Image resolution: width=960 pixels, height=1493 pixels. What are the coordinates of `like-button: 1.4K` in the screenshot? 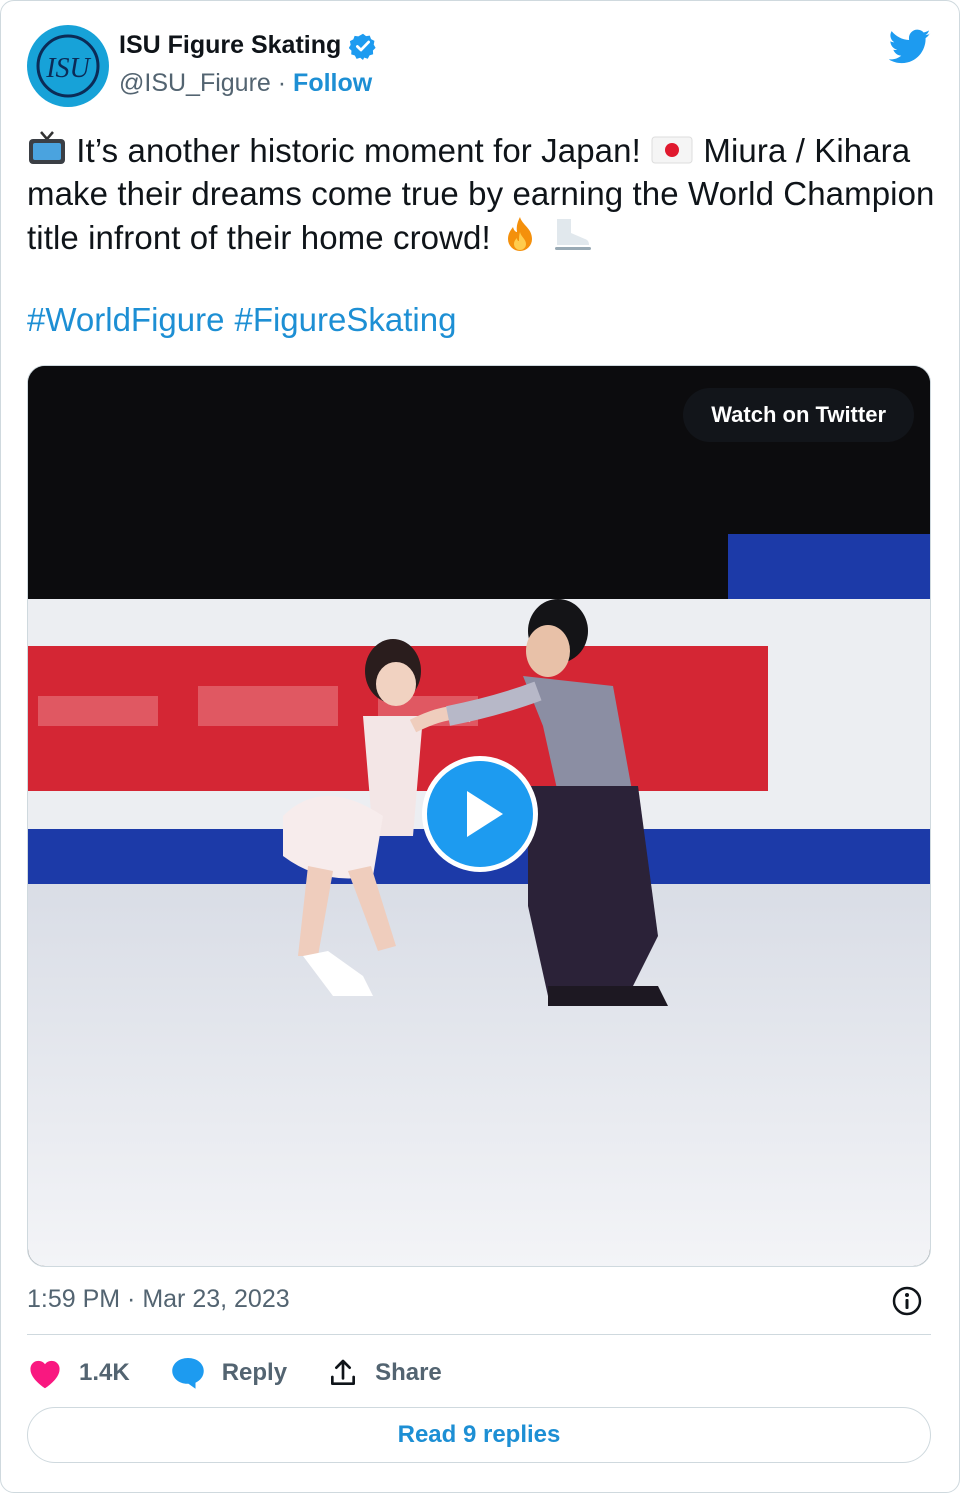 It's located at (78, 1373).